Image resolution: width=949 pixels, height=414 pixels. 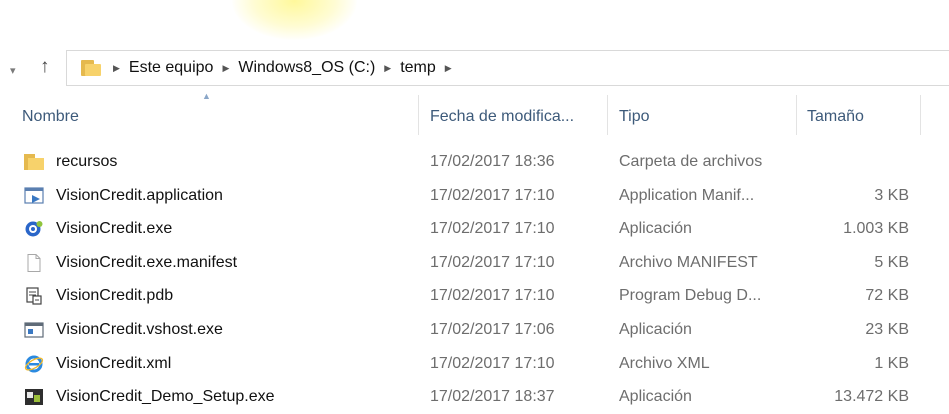 I want to click on file-name: VisionCredit.exe.manifest, so click(x=147, y=262).